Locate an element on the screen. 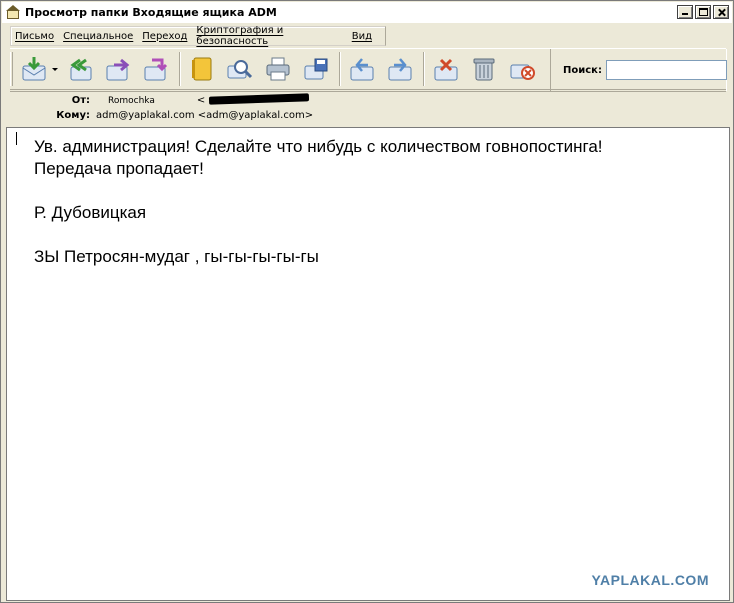 The image size is (734, 603). search-input is located at coordinates (666, 70).